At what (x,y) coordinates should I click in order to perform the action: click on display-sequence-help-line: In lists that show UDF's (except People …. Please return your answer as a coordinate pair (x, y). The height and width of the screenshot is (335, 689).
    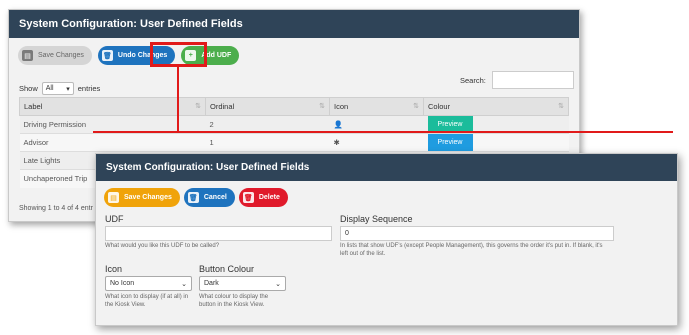
    Looking at the image, I should click on (471, 246).